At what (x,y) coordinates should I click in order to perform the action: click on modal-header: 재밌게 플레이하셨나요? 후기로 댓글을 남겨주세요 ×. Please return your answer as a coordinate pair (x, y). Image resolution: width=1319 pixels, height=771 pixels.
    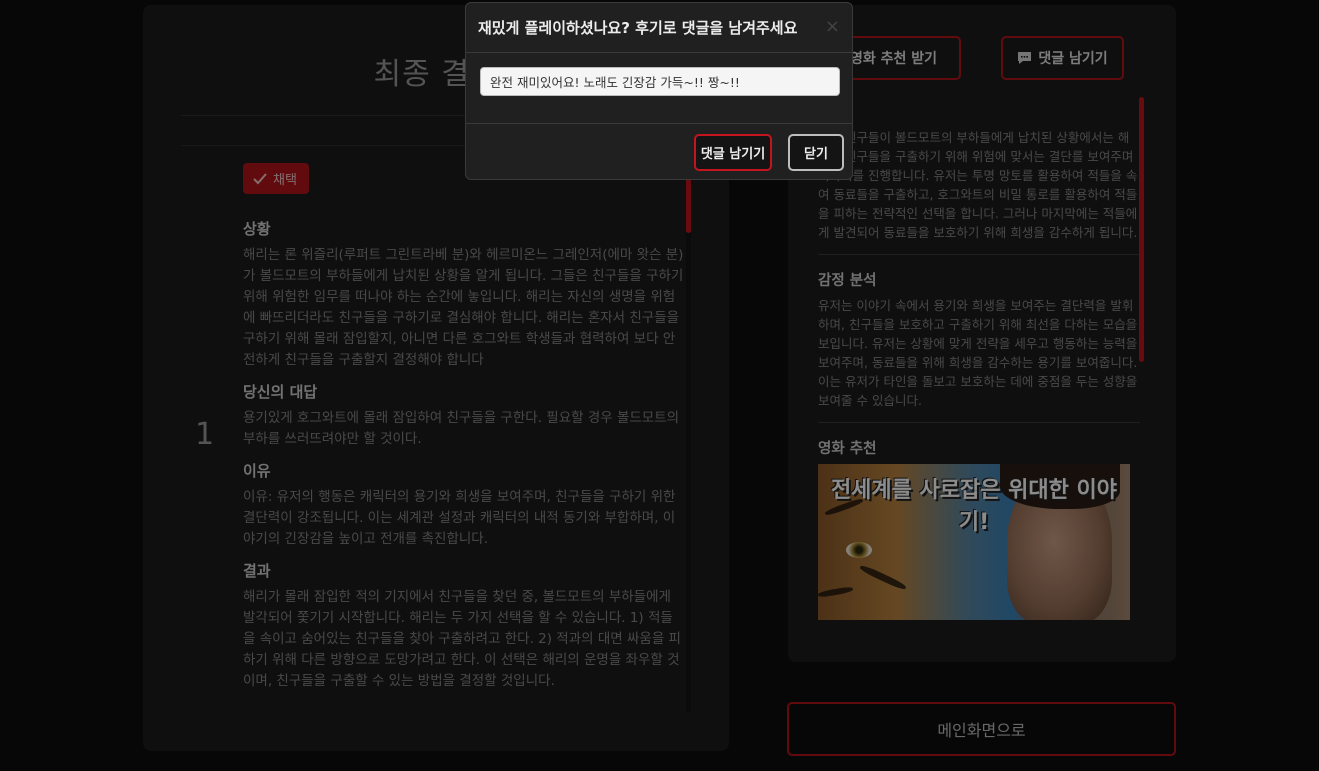
    Looking at the image, I should click on (659, 28).